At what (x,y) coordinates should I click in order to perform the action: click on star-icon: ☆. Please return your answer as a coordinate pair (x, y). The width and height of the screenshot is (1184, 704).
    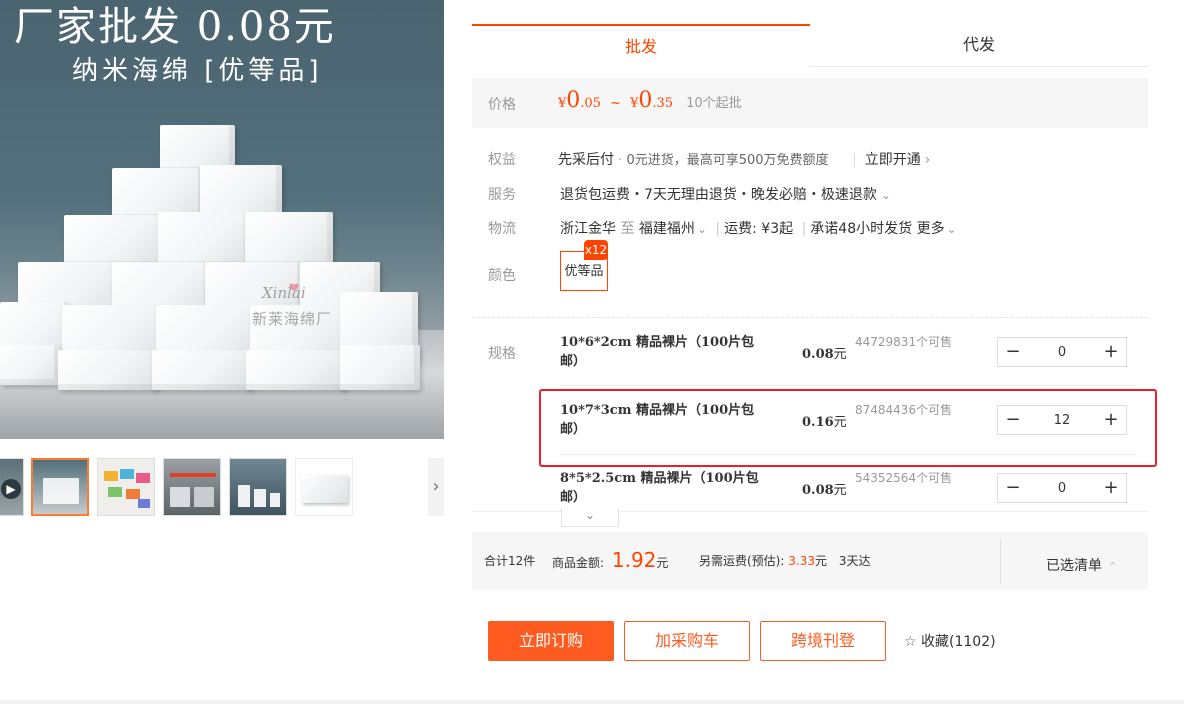
    Looking at the image, I should click on (910, 642).